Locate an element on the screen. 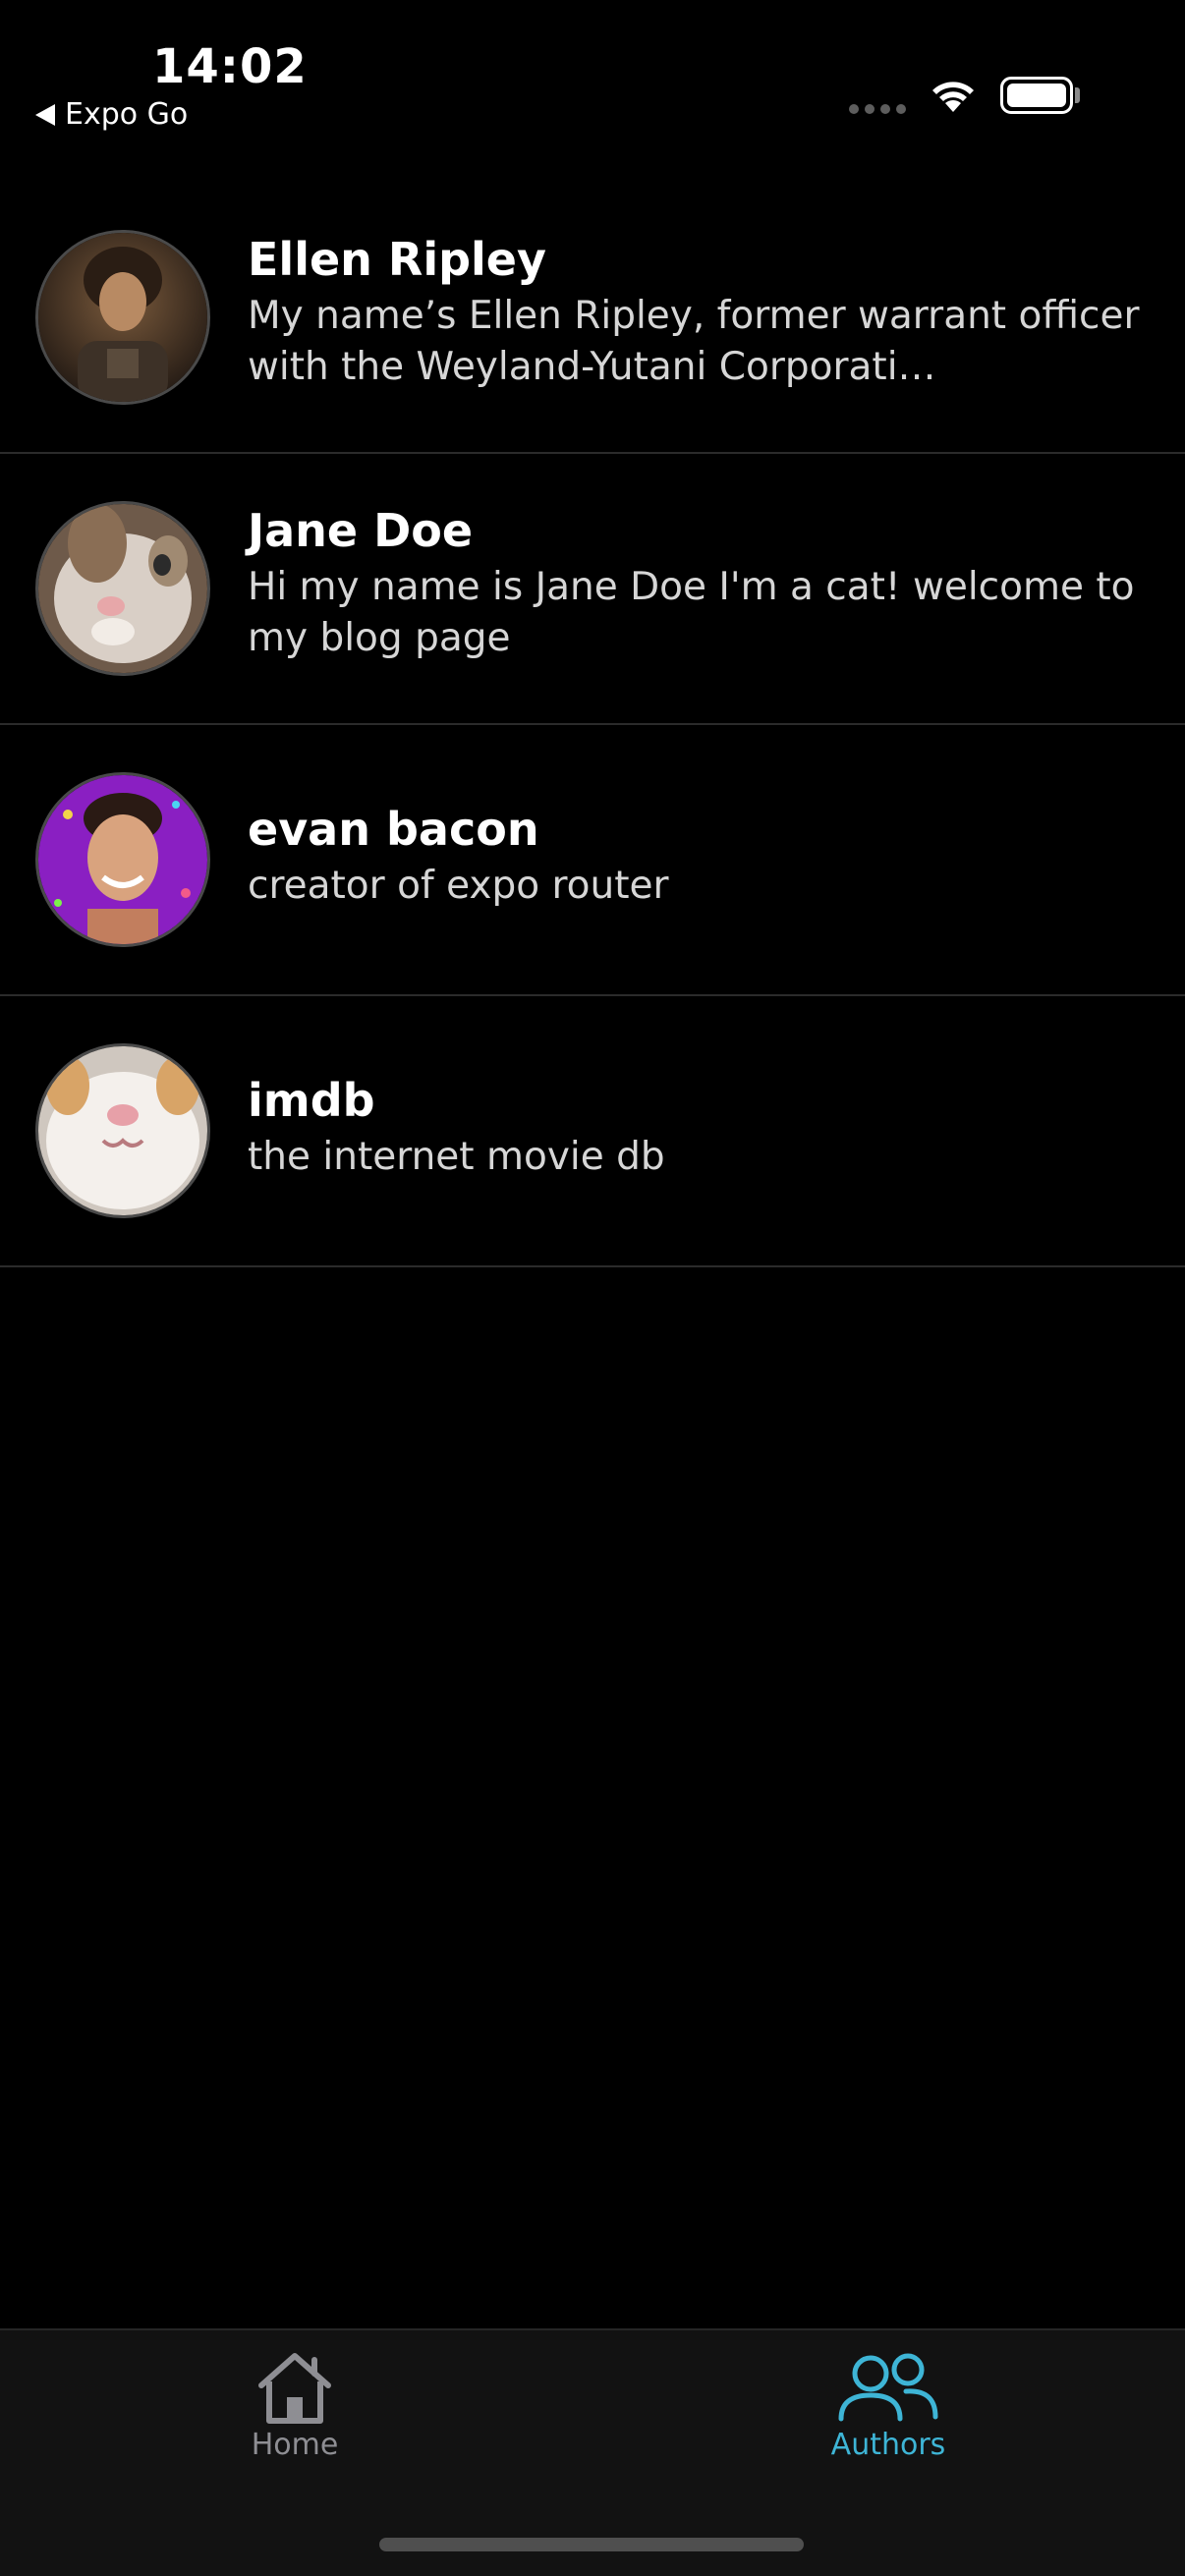 The height and width of the screenshot is (2576, 1185). author-text: evan bacon creator of expo router is located at coordinates (710, 857).